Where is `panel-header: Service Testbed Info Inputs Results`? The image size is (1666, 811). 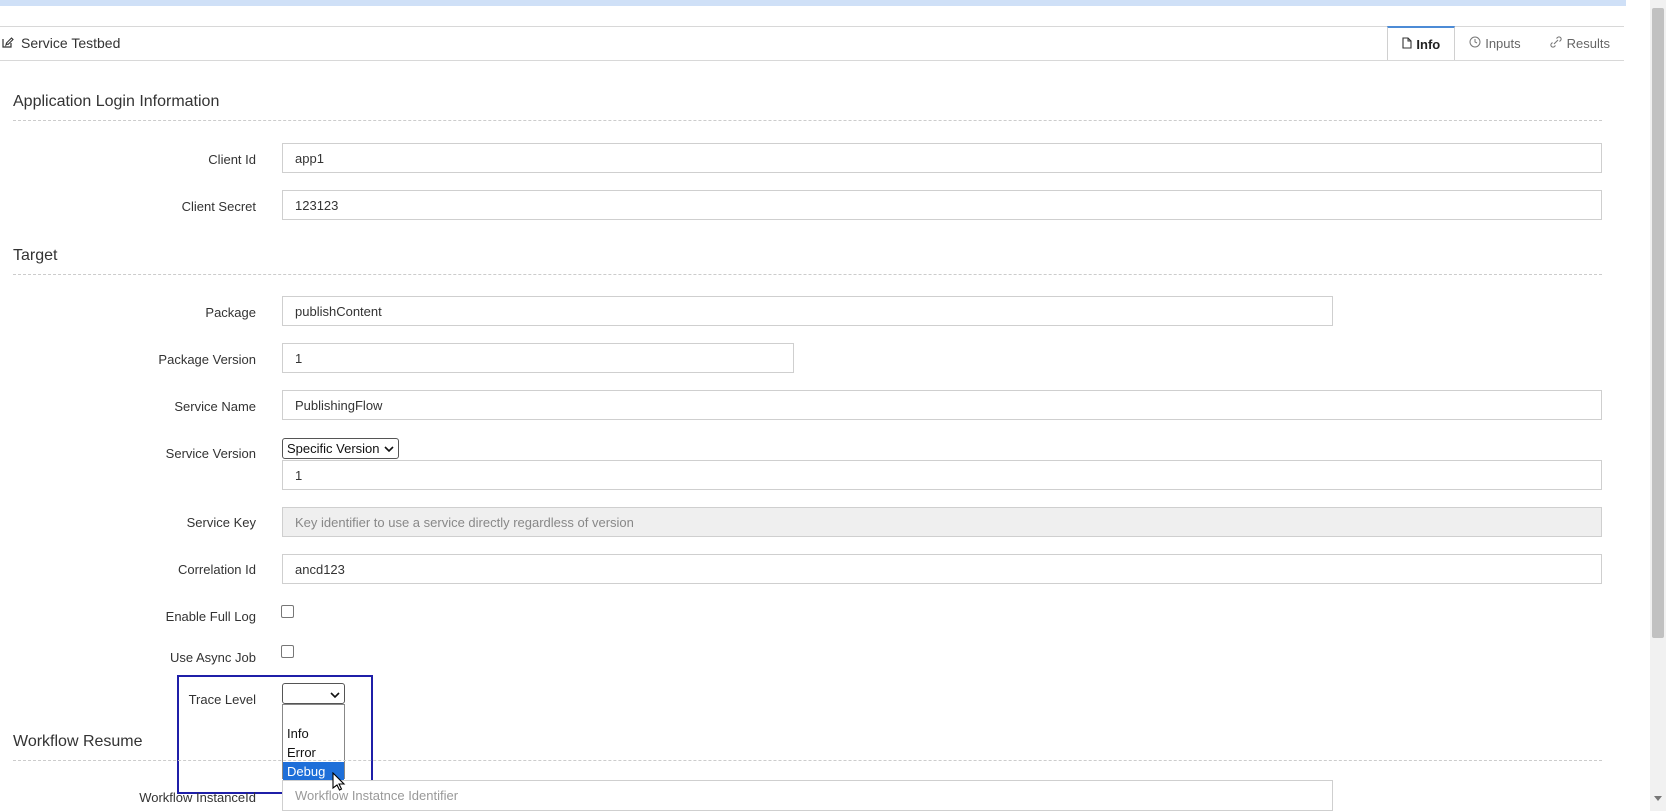 panel-header: Service Testbed Info Inputs Results is located at coordinates (812, 43).